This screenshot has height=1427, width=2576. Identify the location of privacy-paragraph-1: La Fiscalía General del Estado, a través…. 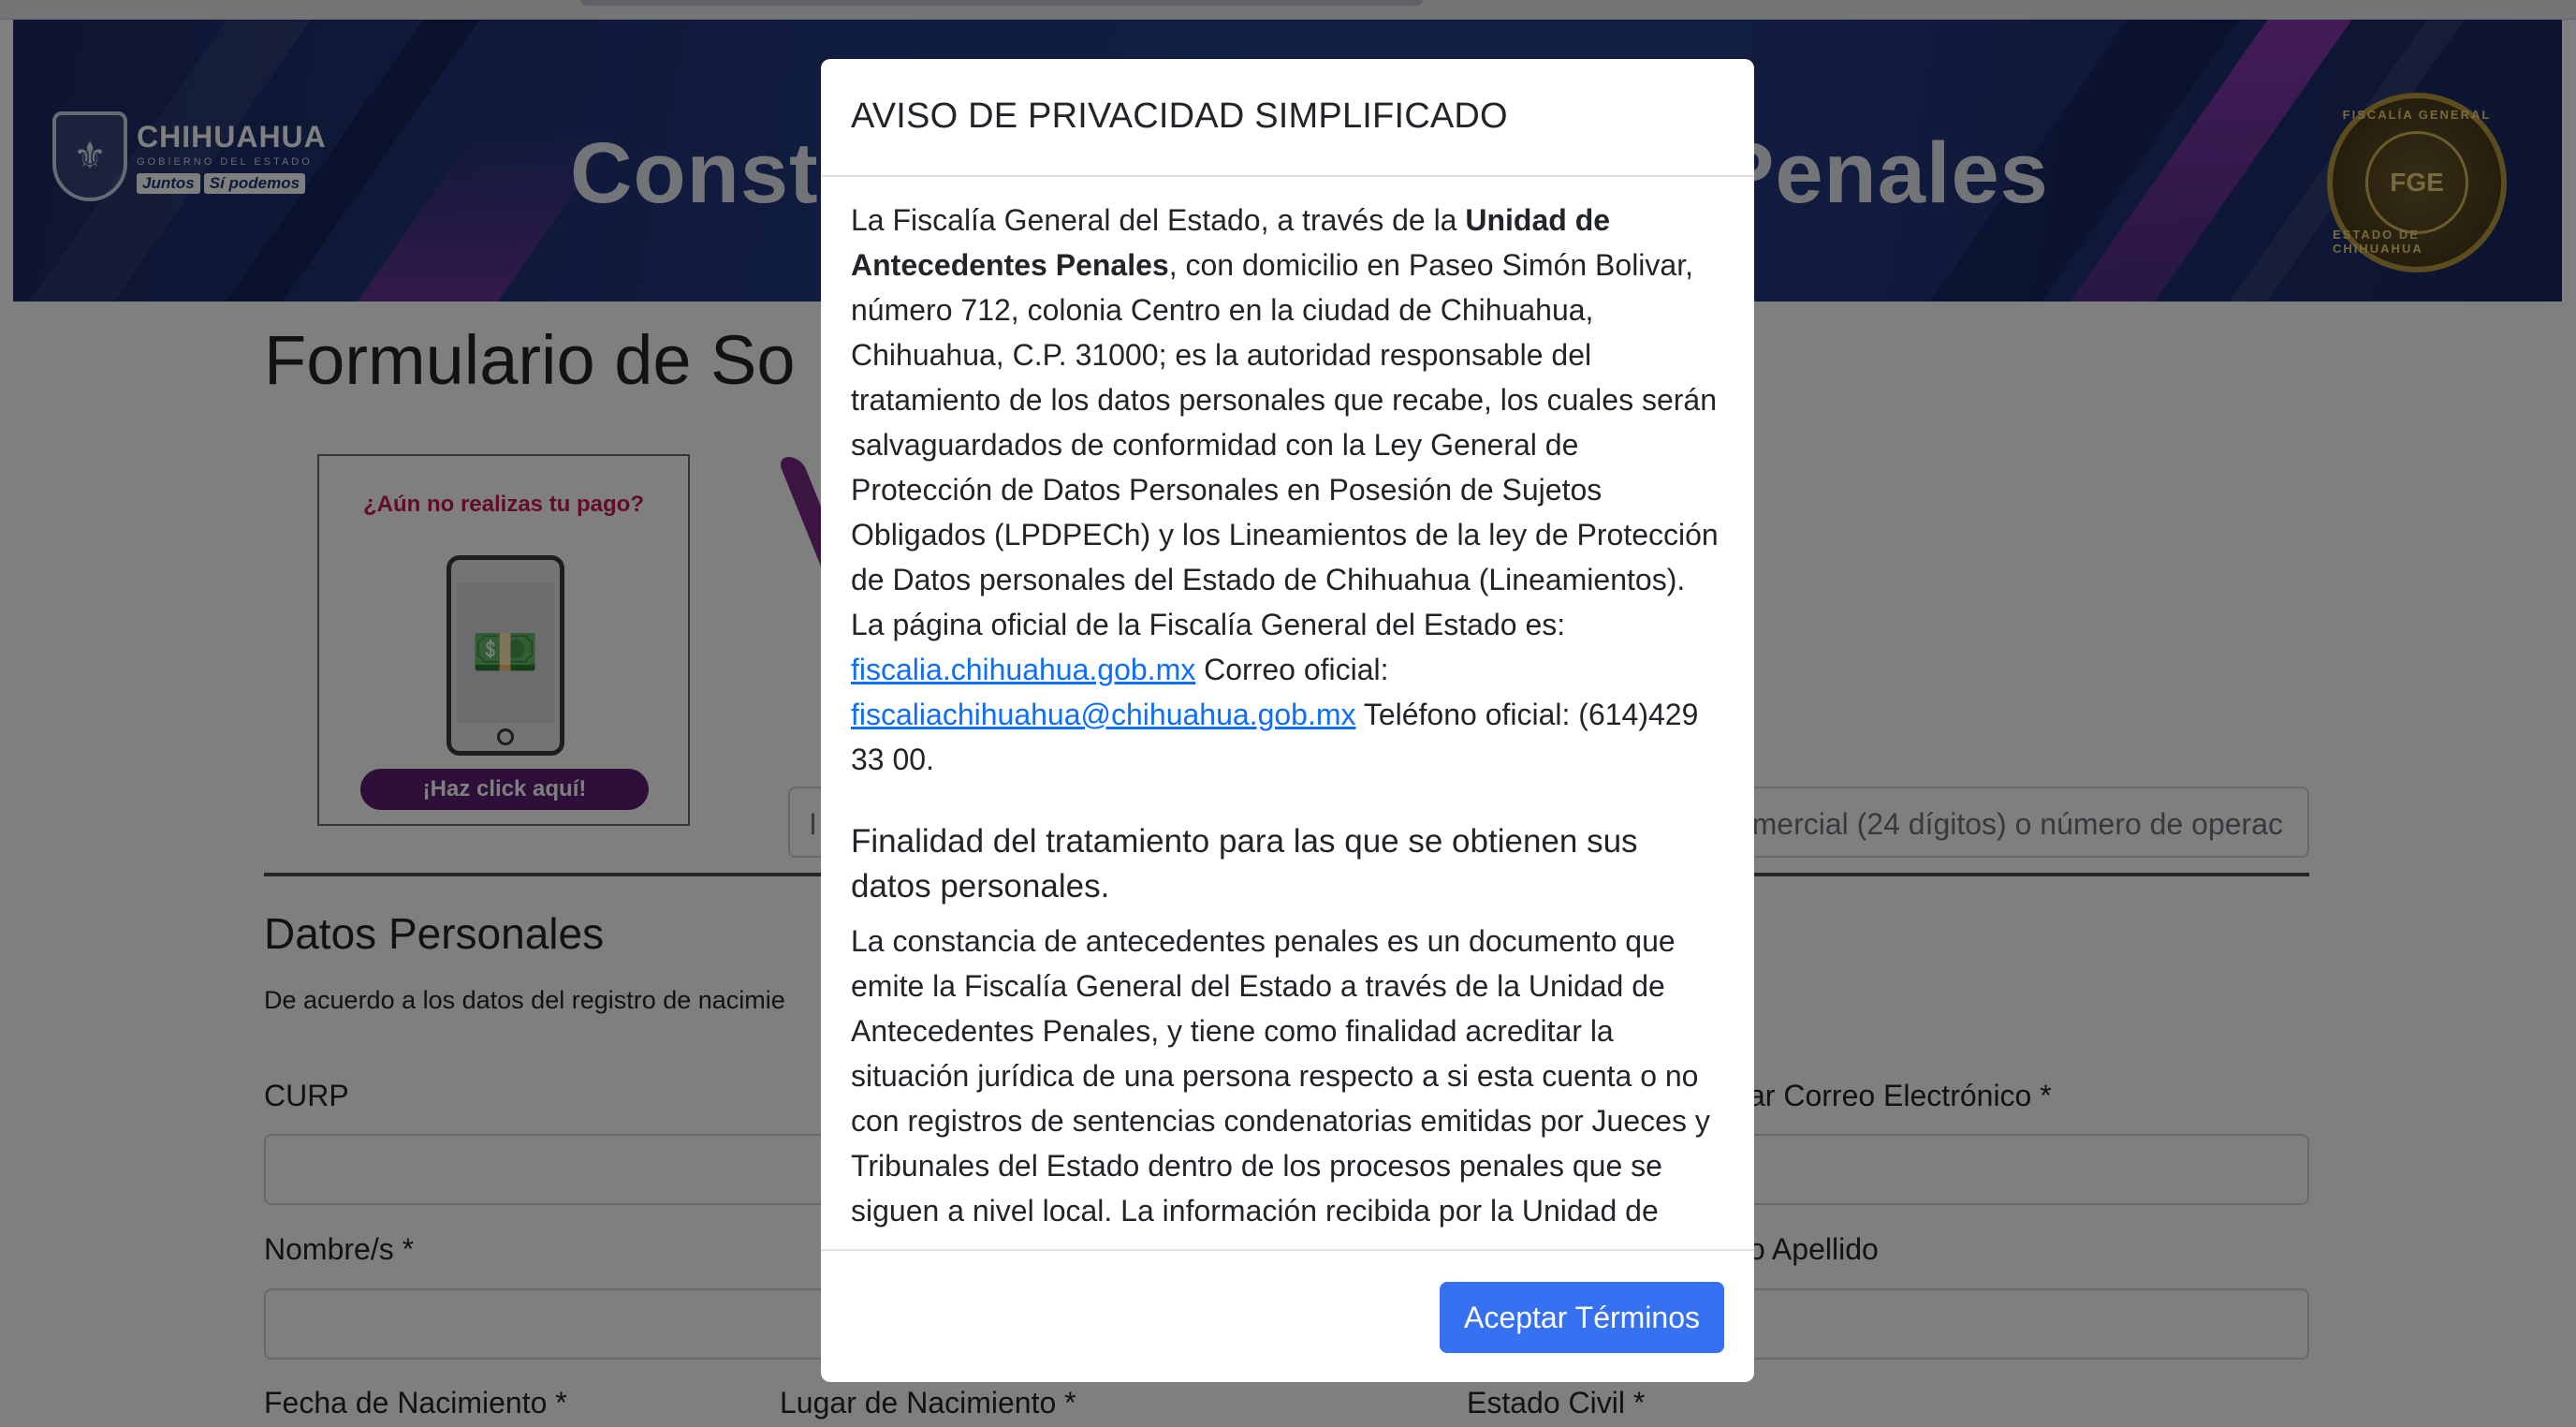
(1287, 490).